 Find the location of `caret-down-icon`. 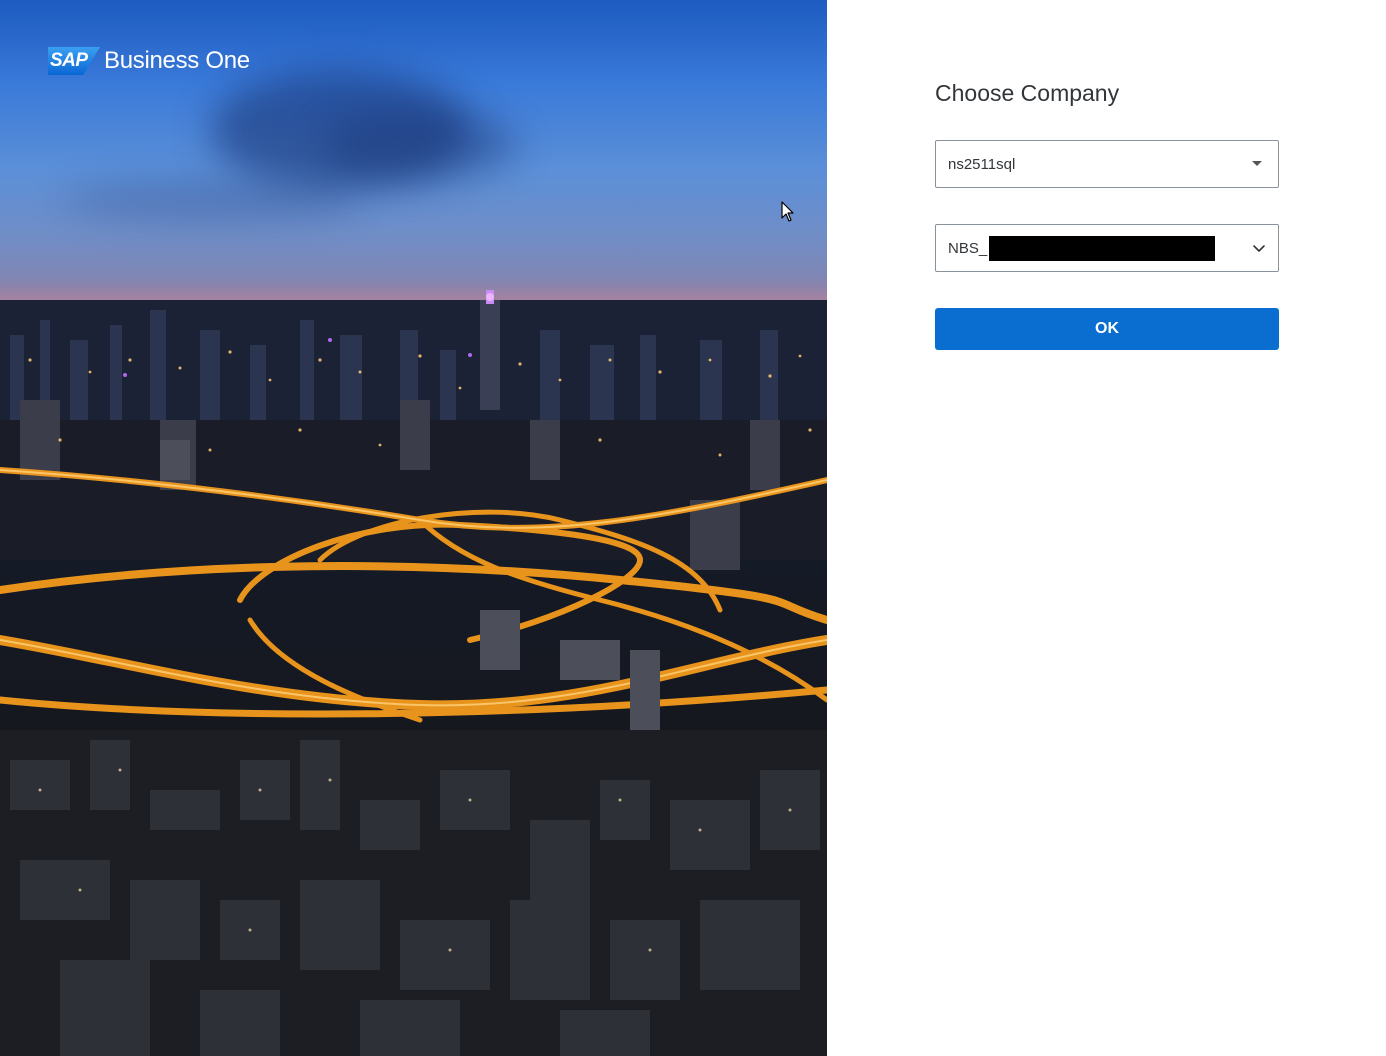

caret-down-icon is located at coordinates (1257, 163).